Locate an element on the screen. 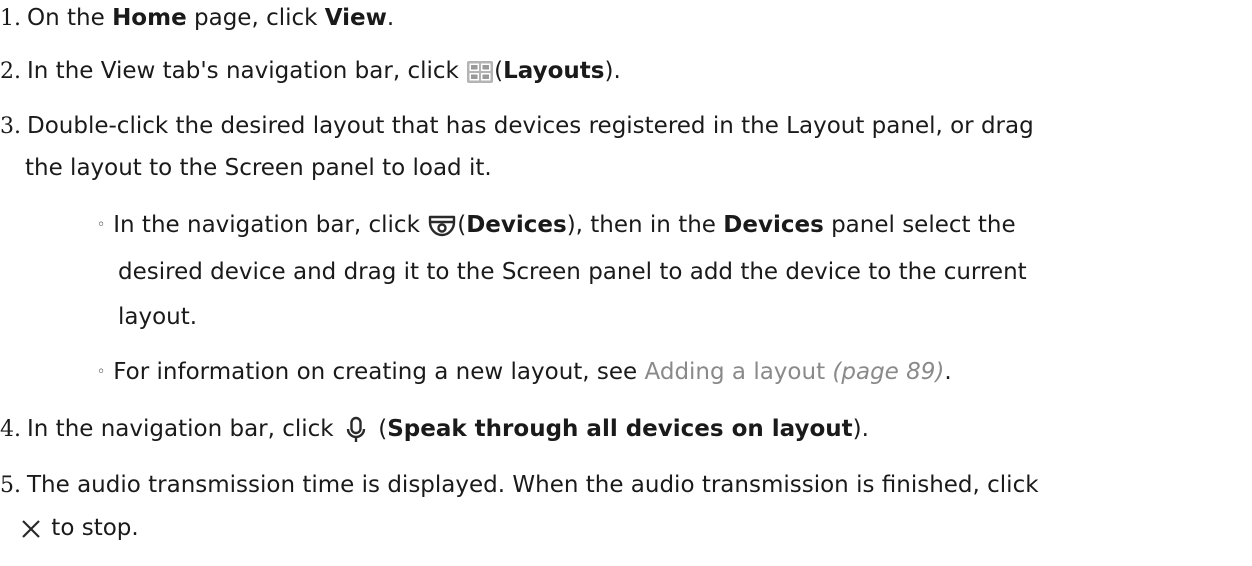  sub-item-devices-continued-2: layout. is located at coordinates (158, 317).